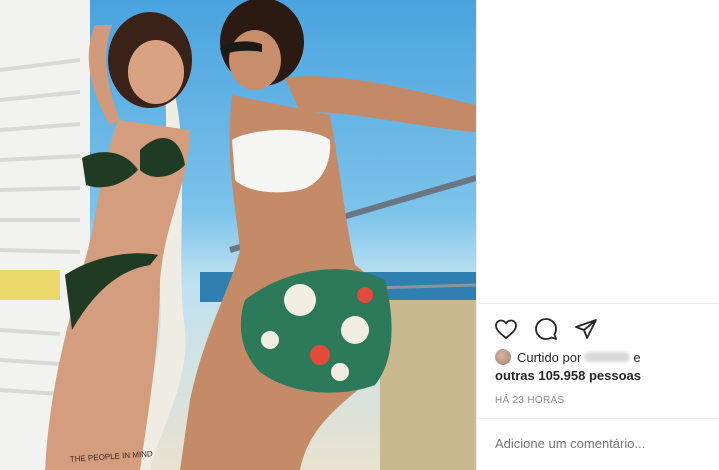  I want to click on comment-input, so click(600, 443).